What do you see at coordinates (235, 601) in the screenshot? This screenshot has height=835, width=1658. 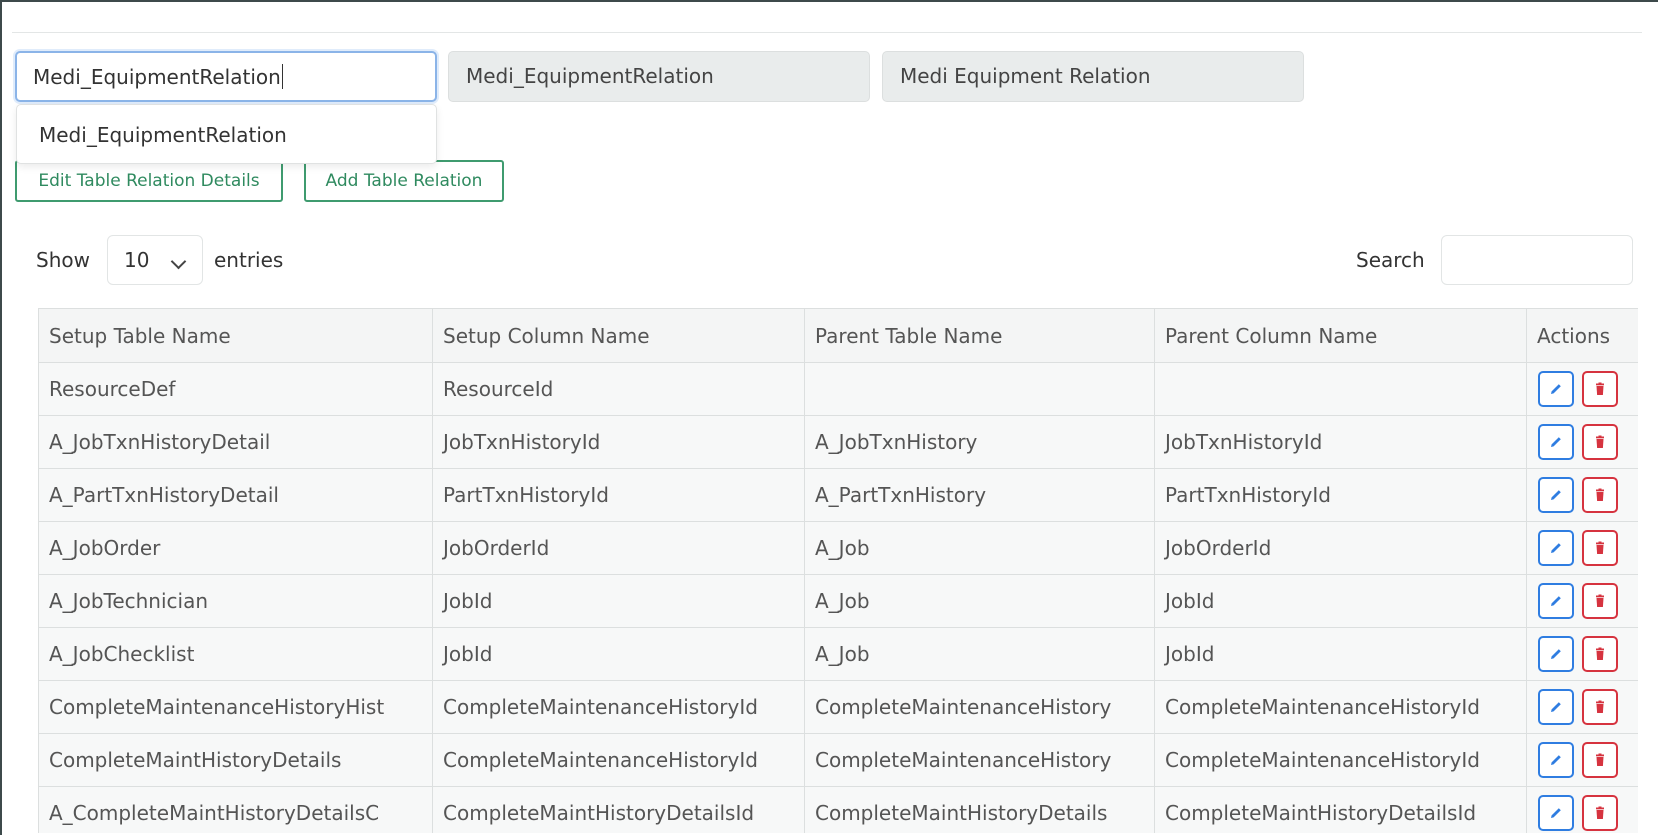 I see `table-cell: A_JobTechnician` at bounding box center [235, 601].